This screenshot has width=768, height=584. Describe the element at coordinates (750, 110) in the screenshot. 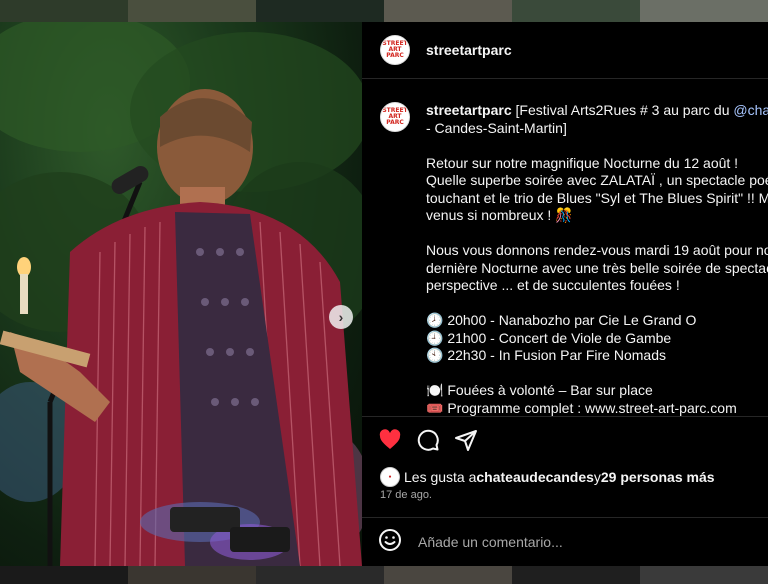

I see `caption-mention-link: @chateaudecandes` at that location.